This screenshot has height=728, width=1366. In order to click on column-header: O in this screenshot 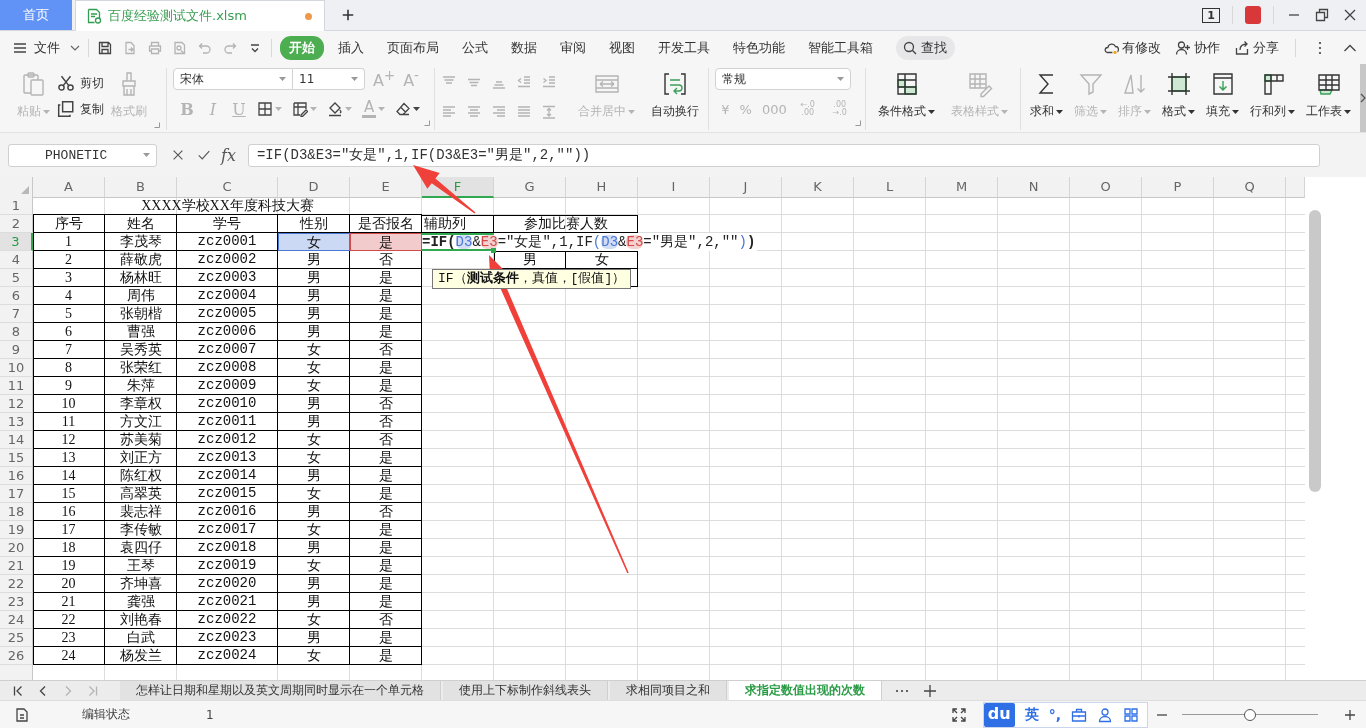, I will do `click(1106, 187)`.